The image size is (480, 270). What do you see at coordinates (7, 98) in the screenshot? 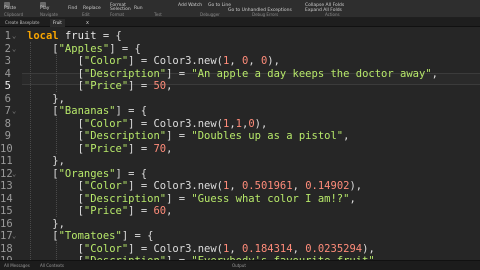
I see `line-number: 6` at bounding box center [7, 98].